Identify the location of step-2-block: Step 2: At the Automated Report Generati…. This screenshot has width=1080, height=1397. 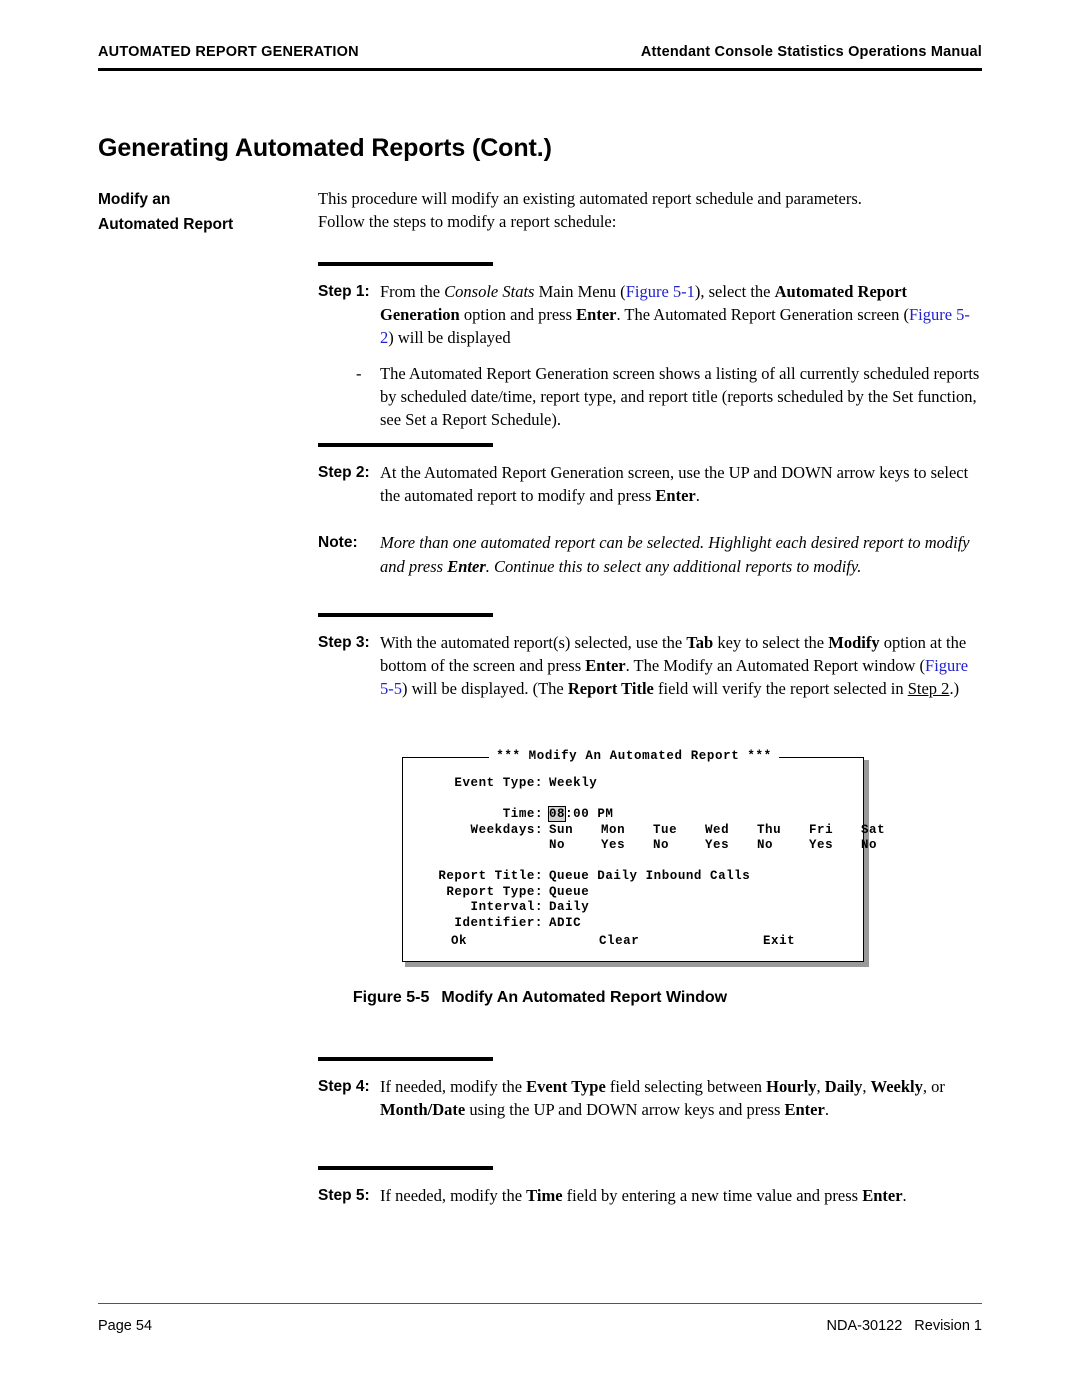
(650, 510).